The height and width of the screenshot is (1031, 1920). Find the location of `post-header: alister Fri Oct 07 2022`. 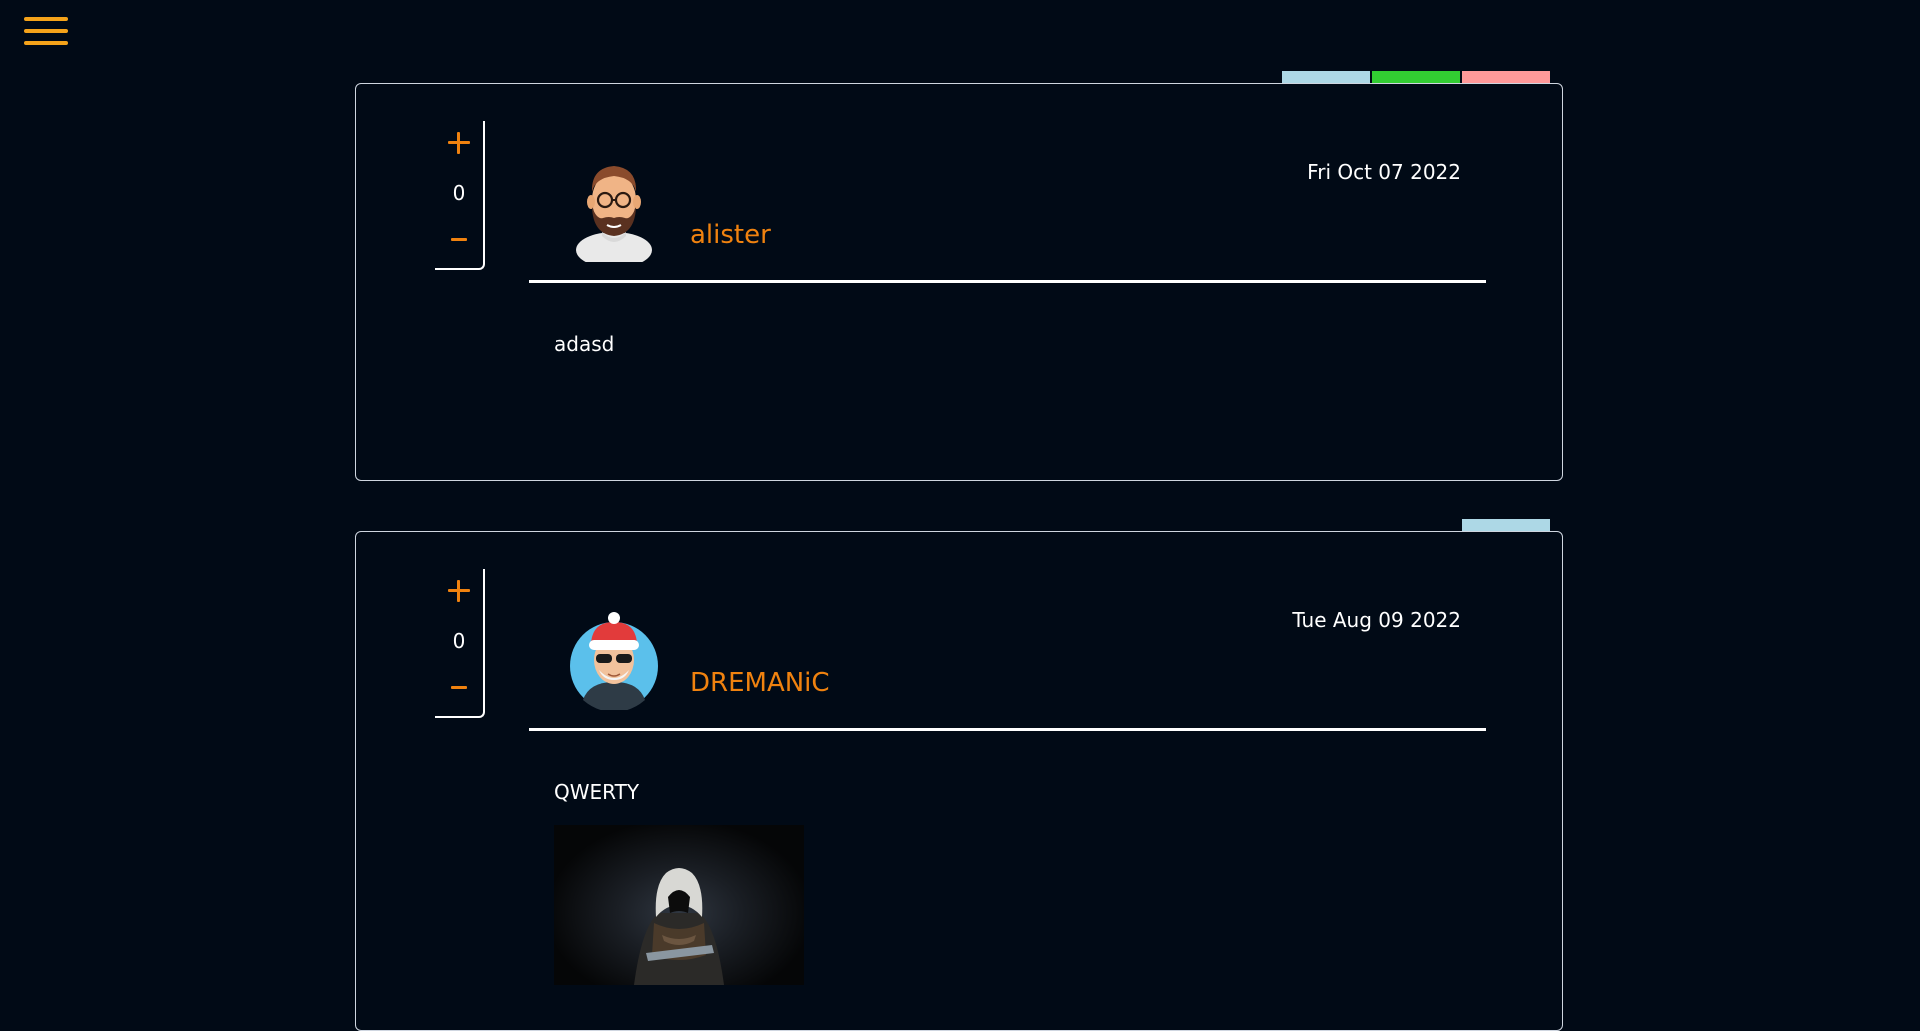

post-header: alister Fri Oct 07 2022 is located at coordinates (1007, 184).